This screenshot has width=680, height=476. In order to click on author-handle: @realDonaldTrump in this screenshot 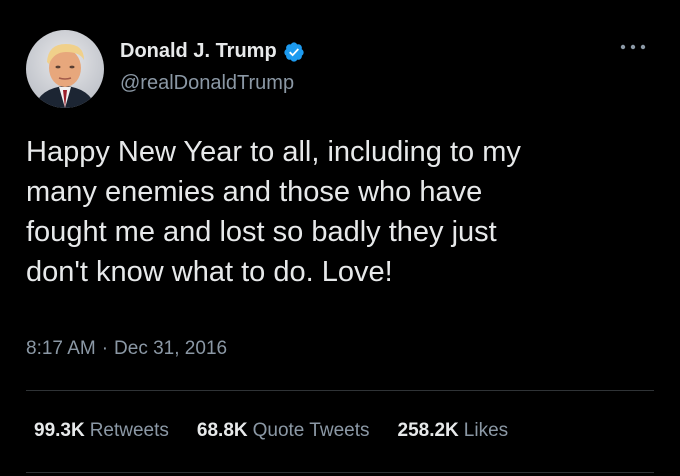, I will do `click(207, 83)`.